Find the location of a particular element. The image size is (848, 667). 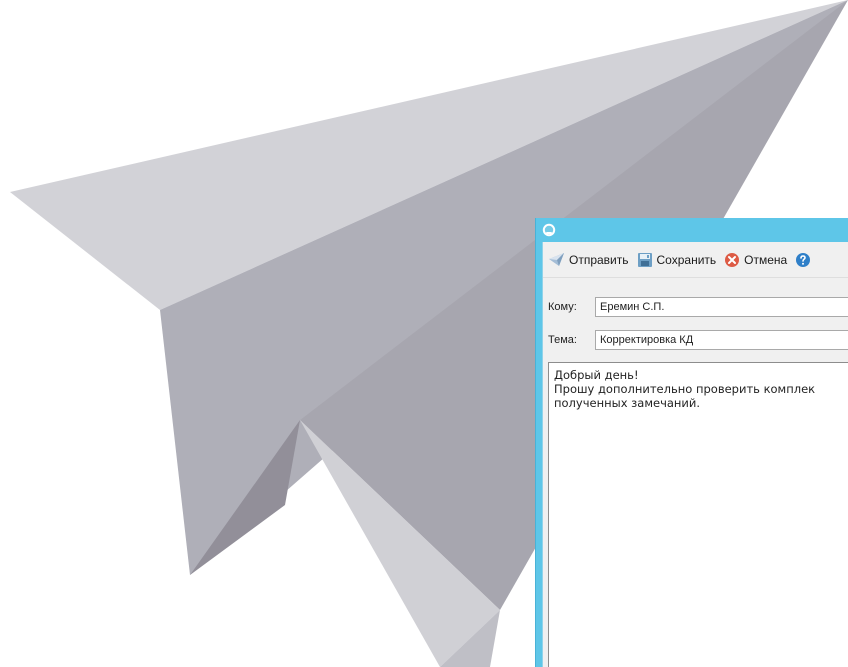

to-field-row: Кому: is located at coordinates (698, 307).